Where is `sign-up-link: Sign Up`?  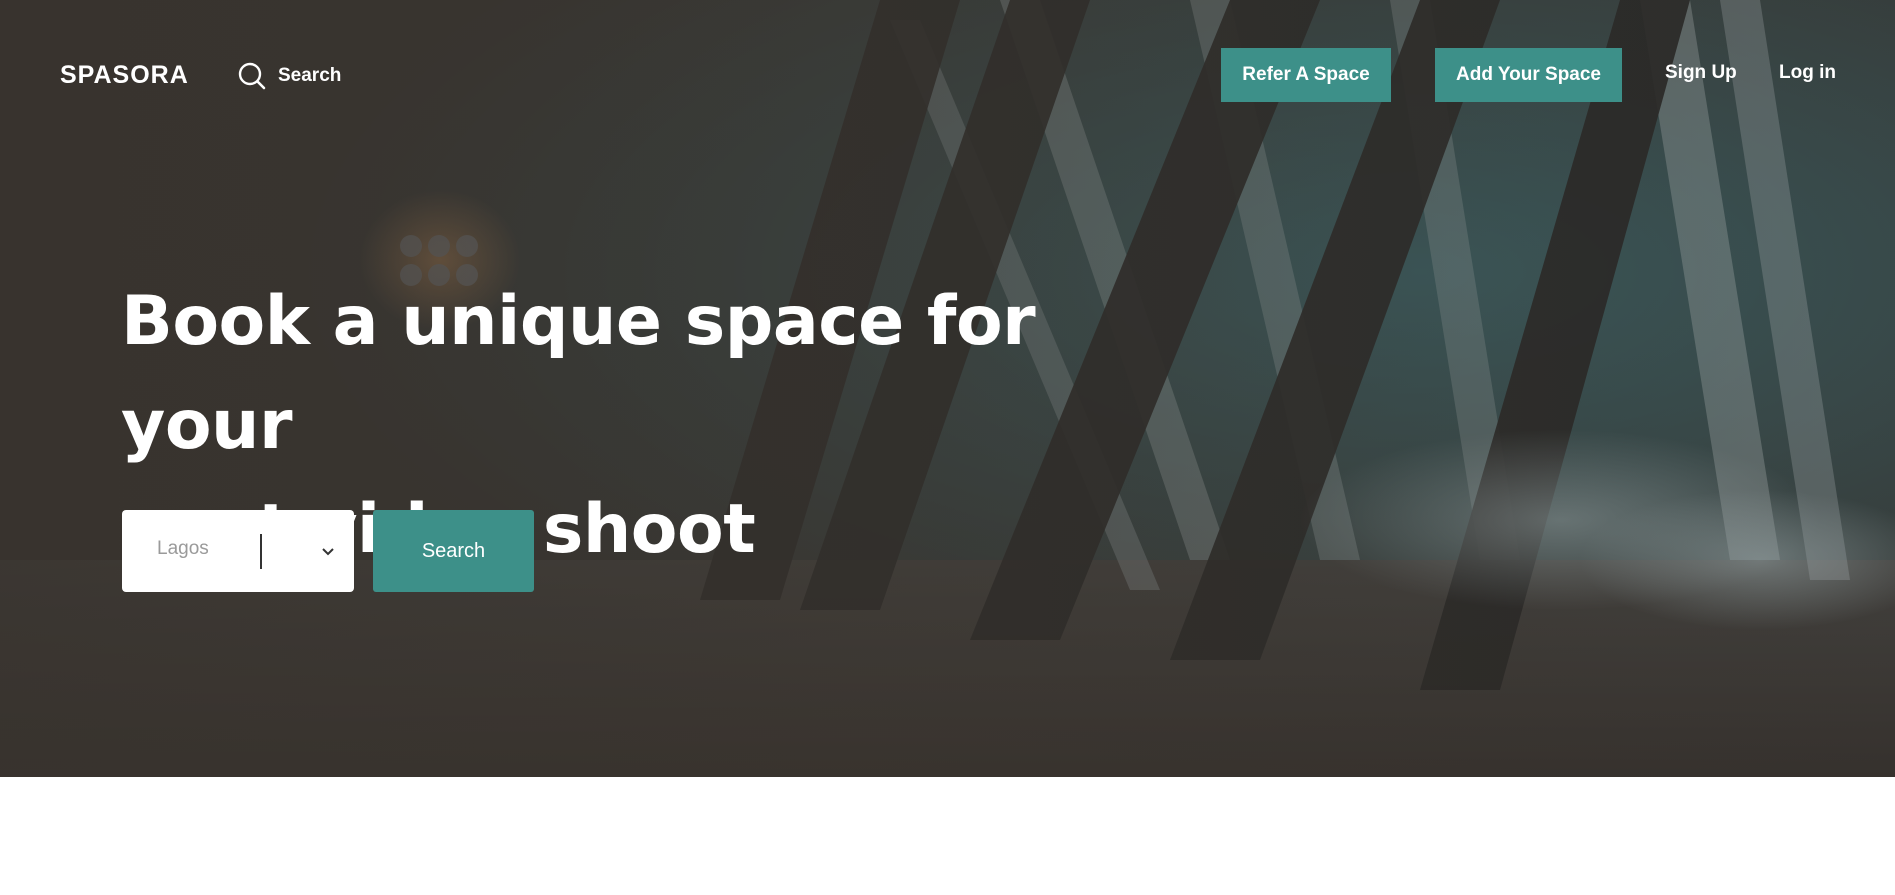 sign-up-link: Sign Up is located at coordinates (1701, 73).